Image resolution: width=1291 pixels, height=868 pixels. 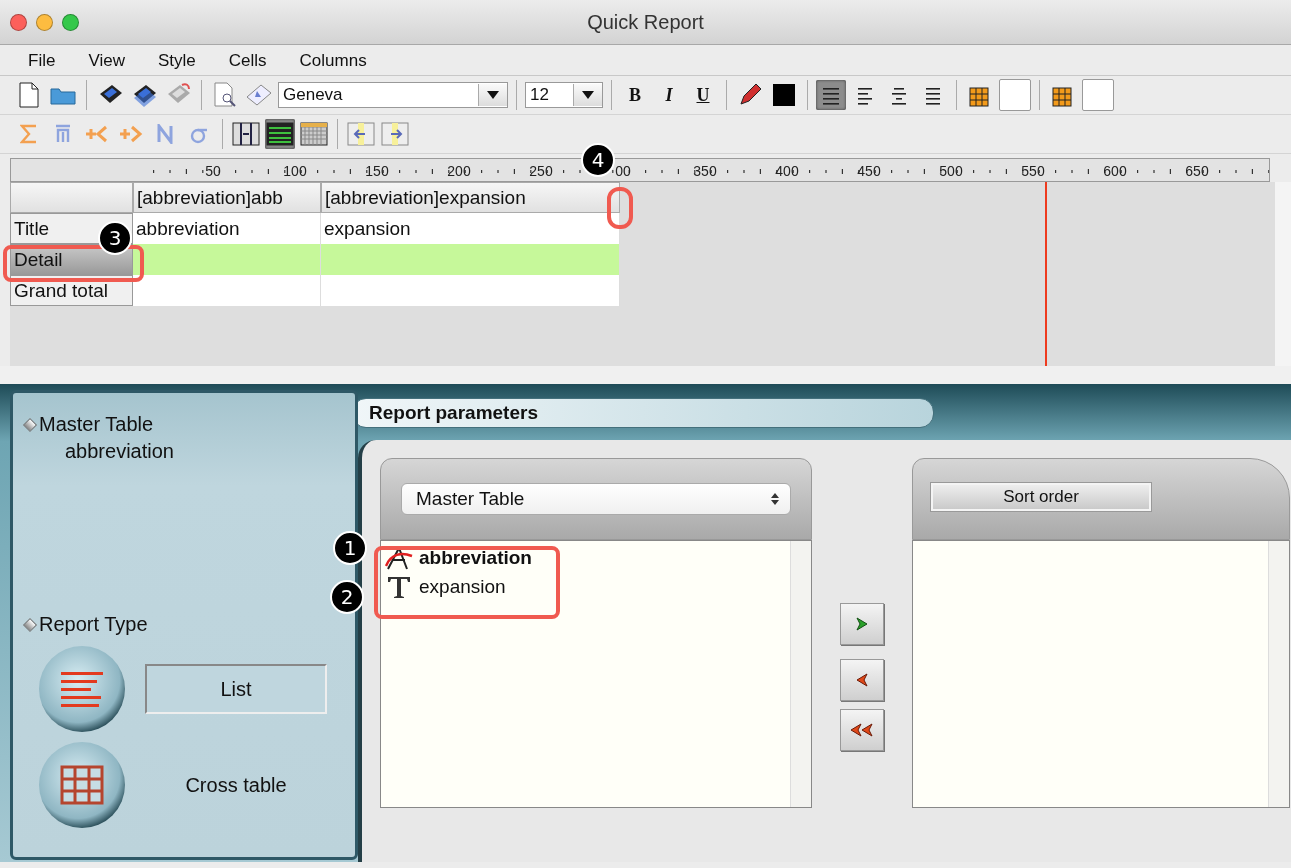 What do you see at coordinates (314, 134) in the screenshot?
I see `pattern-view-icon` at bounding box center [314, 134].